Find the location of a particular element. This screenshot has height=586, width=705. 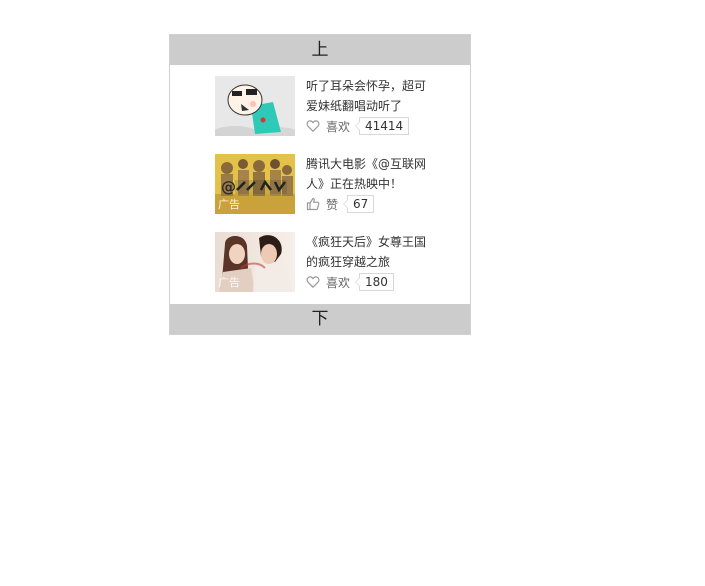

item-title: 听了耳朵会怀孕，超可爱妹纸翻唱动听了 is located at coordinates (371, 96).